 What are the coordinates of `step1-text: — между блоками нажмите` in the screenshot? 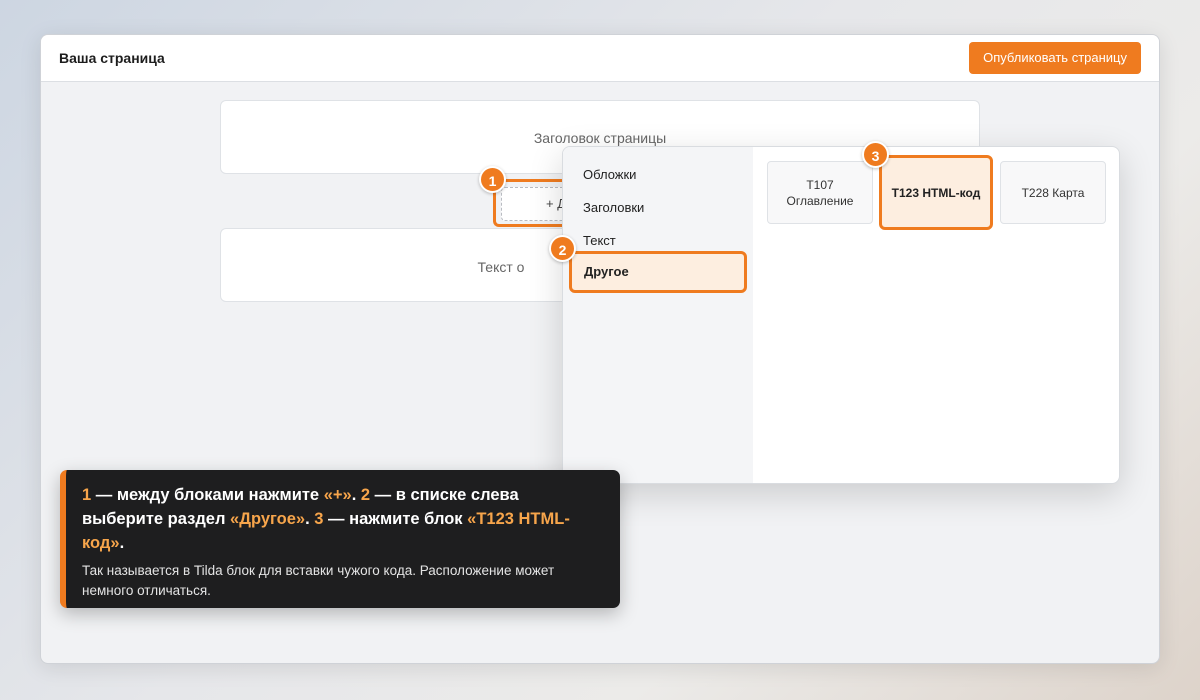 It's located at (207, 495).